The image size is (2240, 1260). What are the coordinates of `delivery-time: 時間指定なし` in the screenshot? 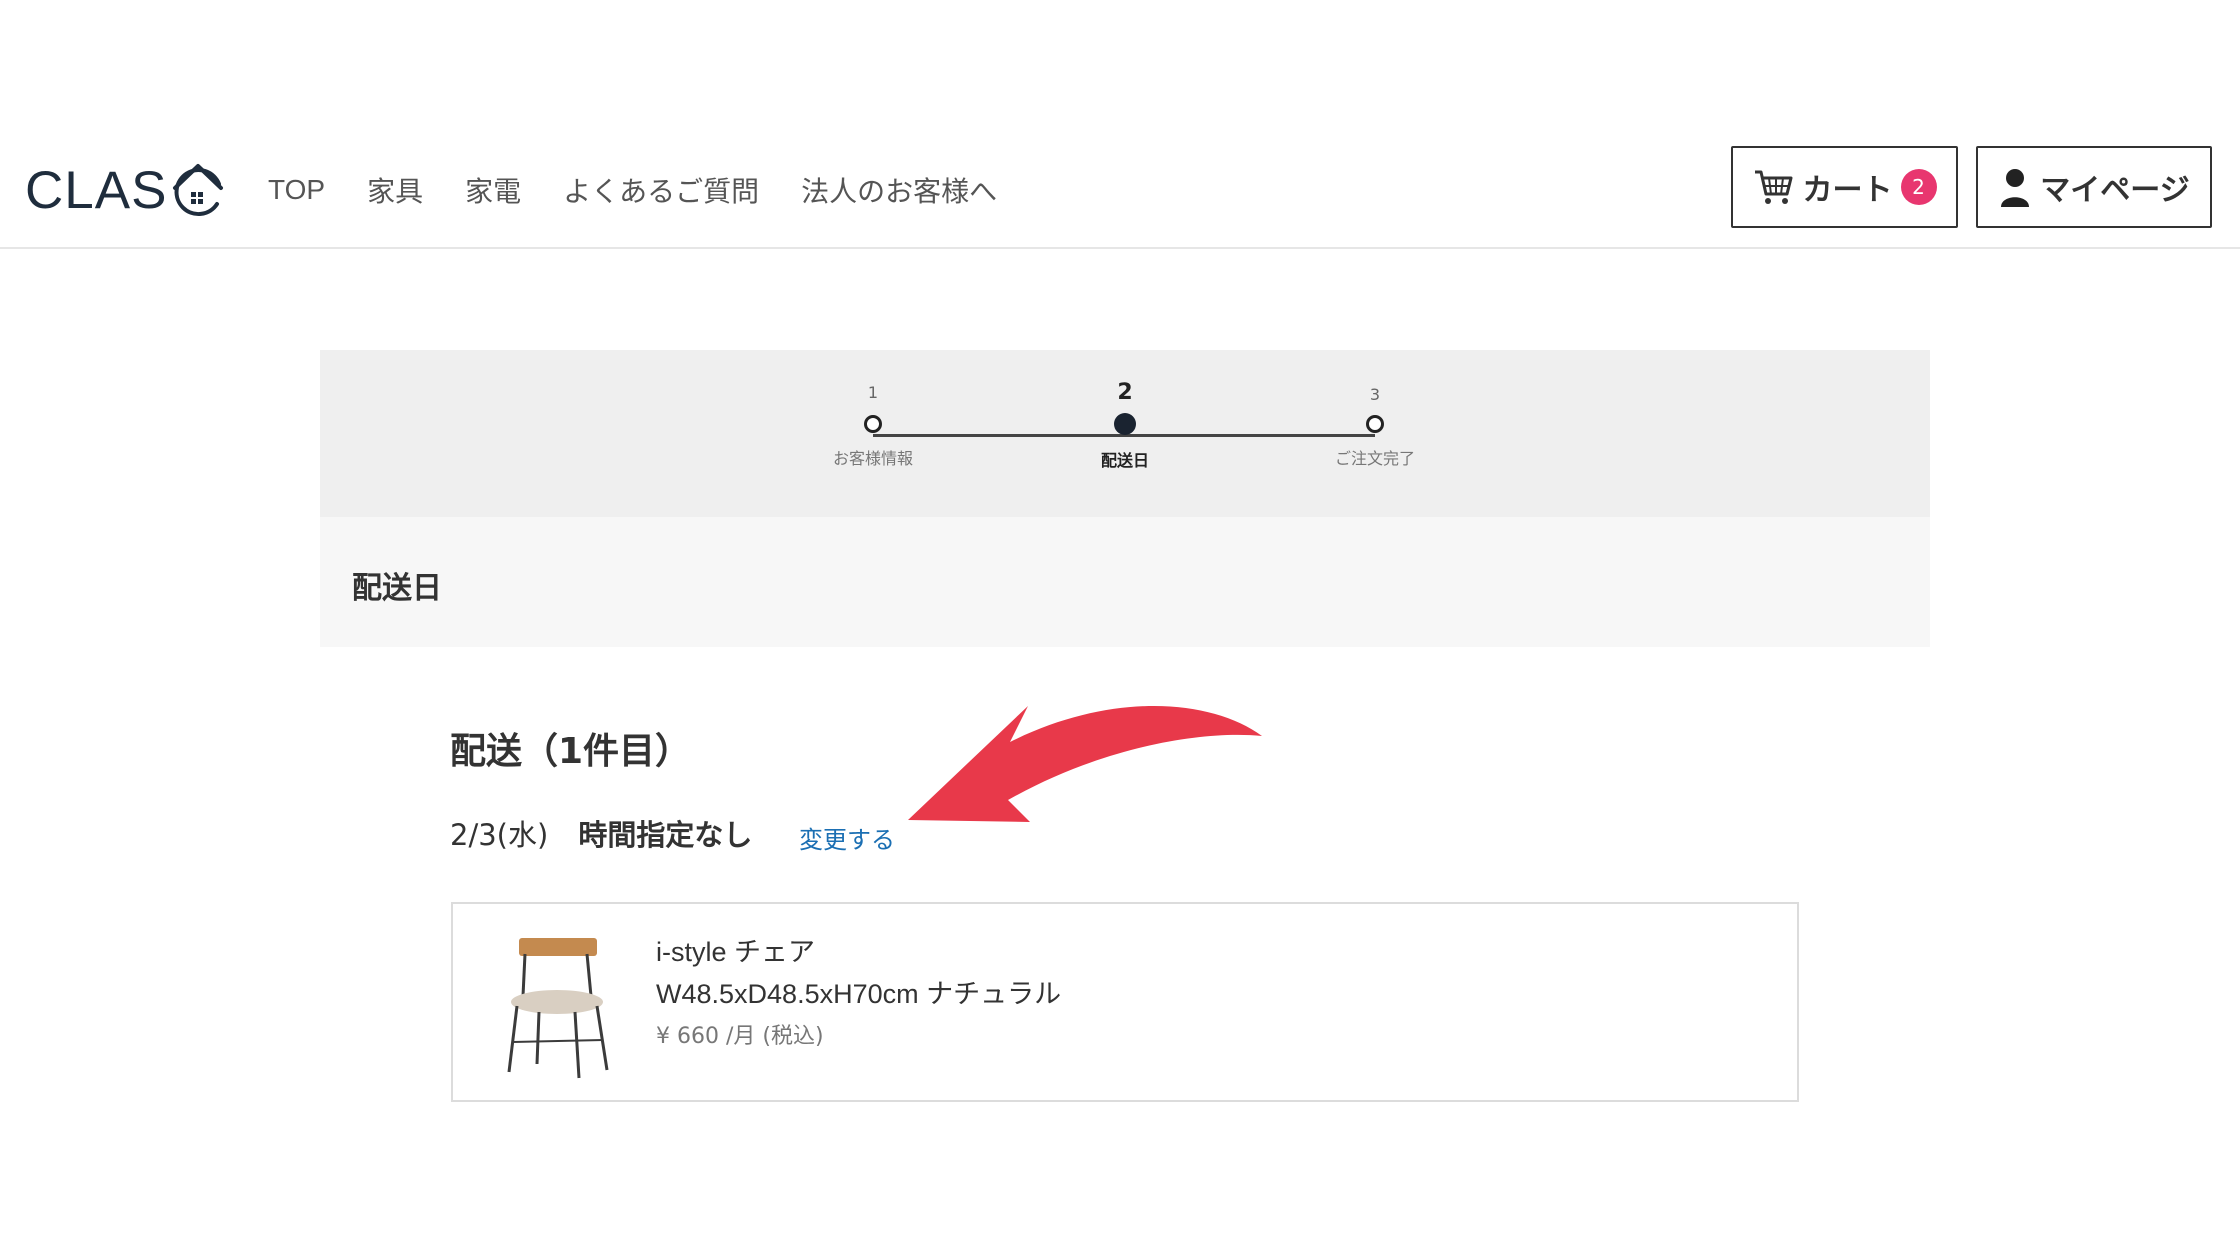 It's located at (665, 835).